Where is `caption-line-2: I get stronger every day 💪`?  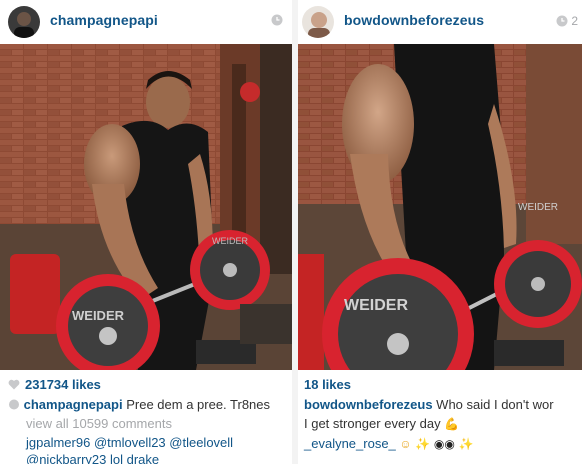 caption-line-2: I get stronger every day 💪 is located at coordinates (382, 423).